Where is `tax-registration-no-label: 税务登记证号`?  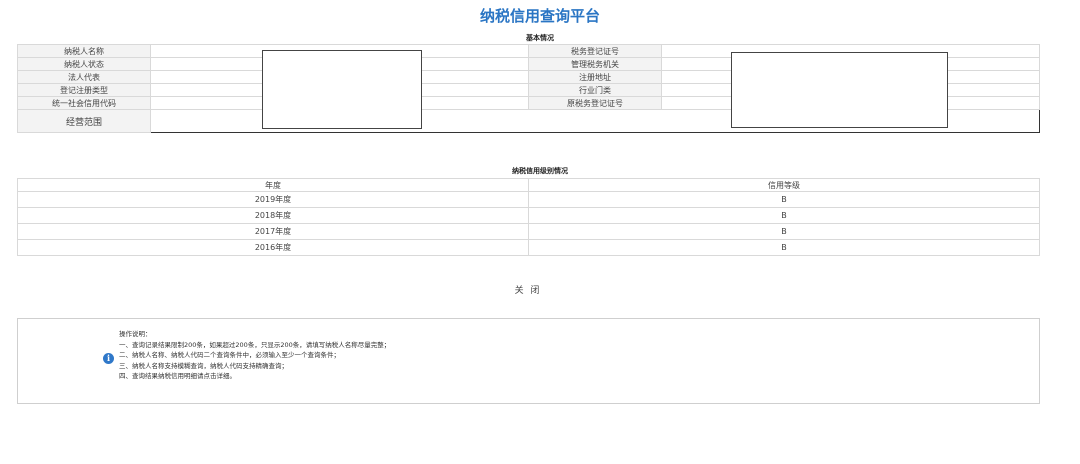
tax-registration-no-label: 税务登记证号 is located at coordinates (595, 51).